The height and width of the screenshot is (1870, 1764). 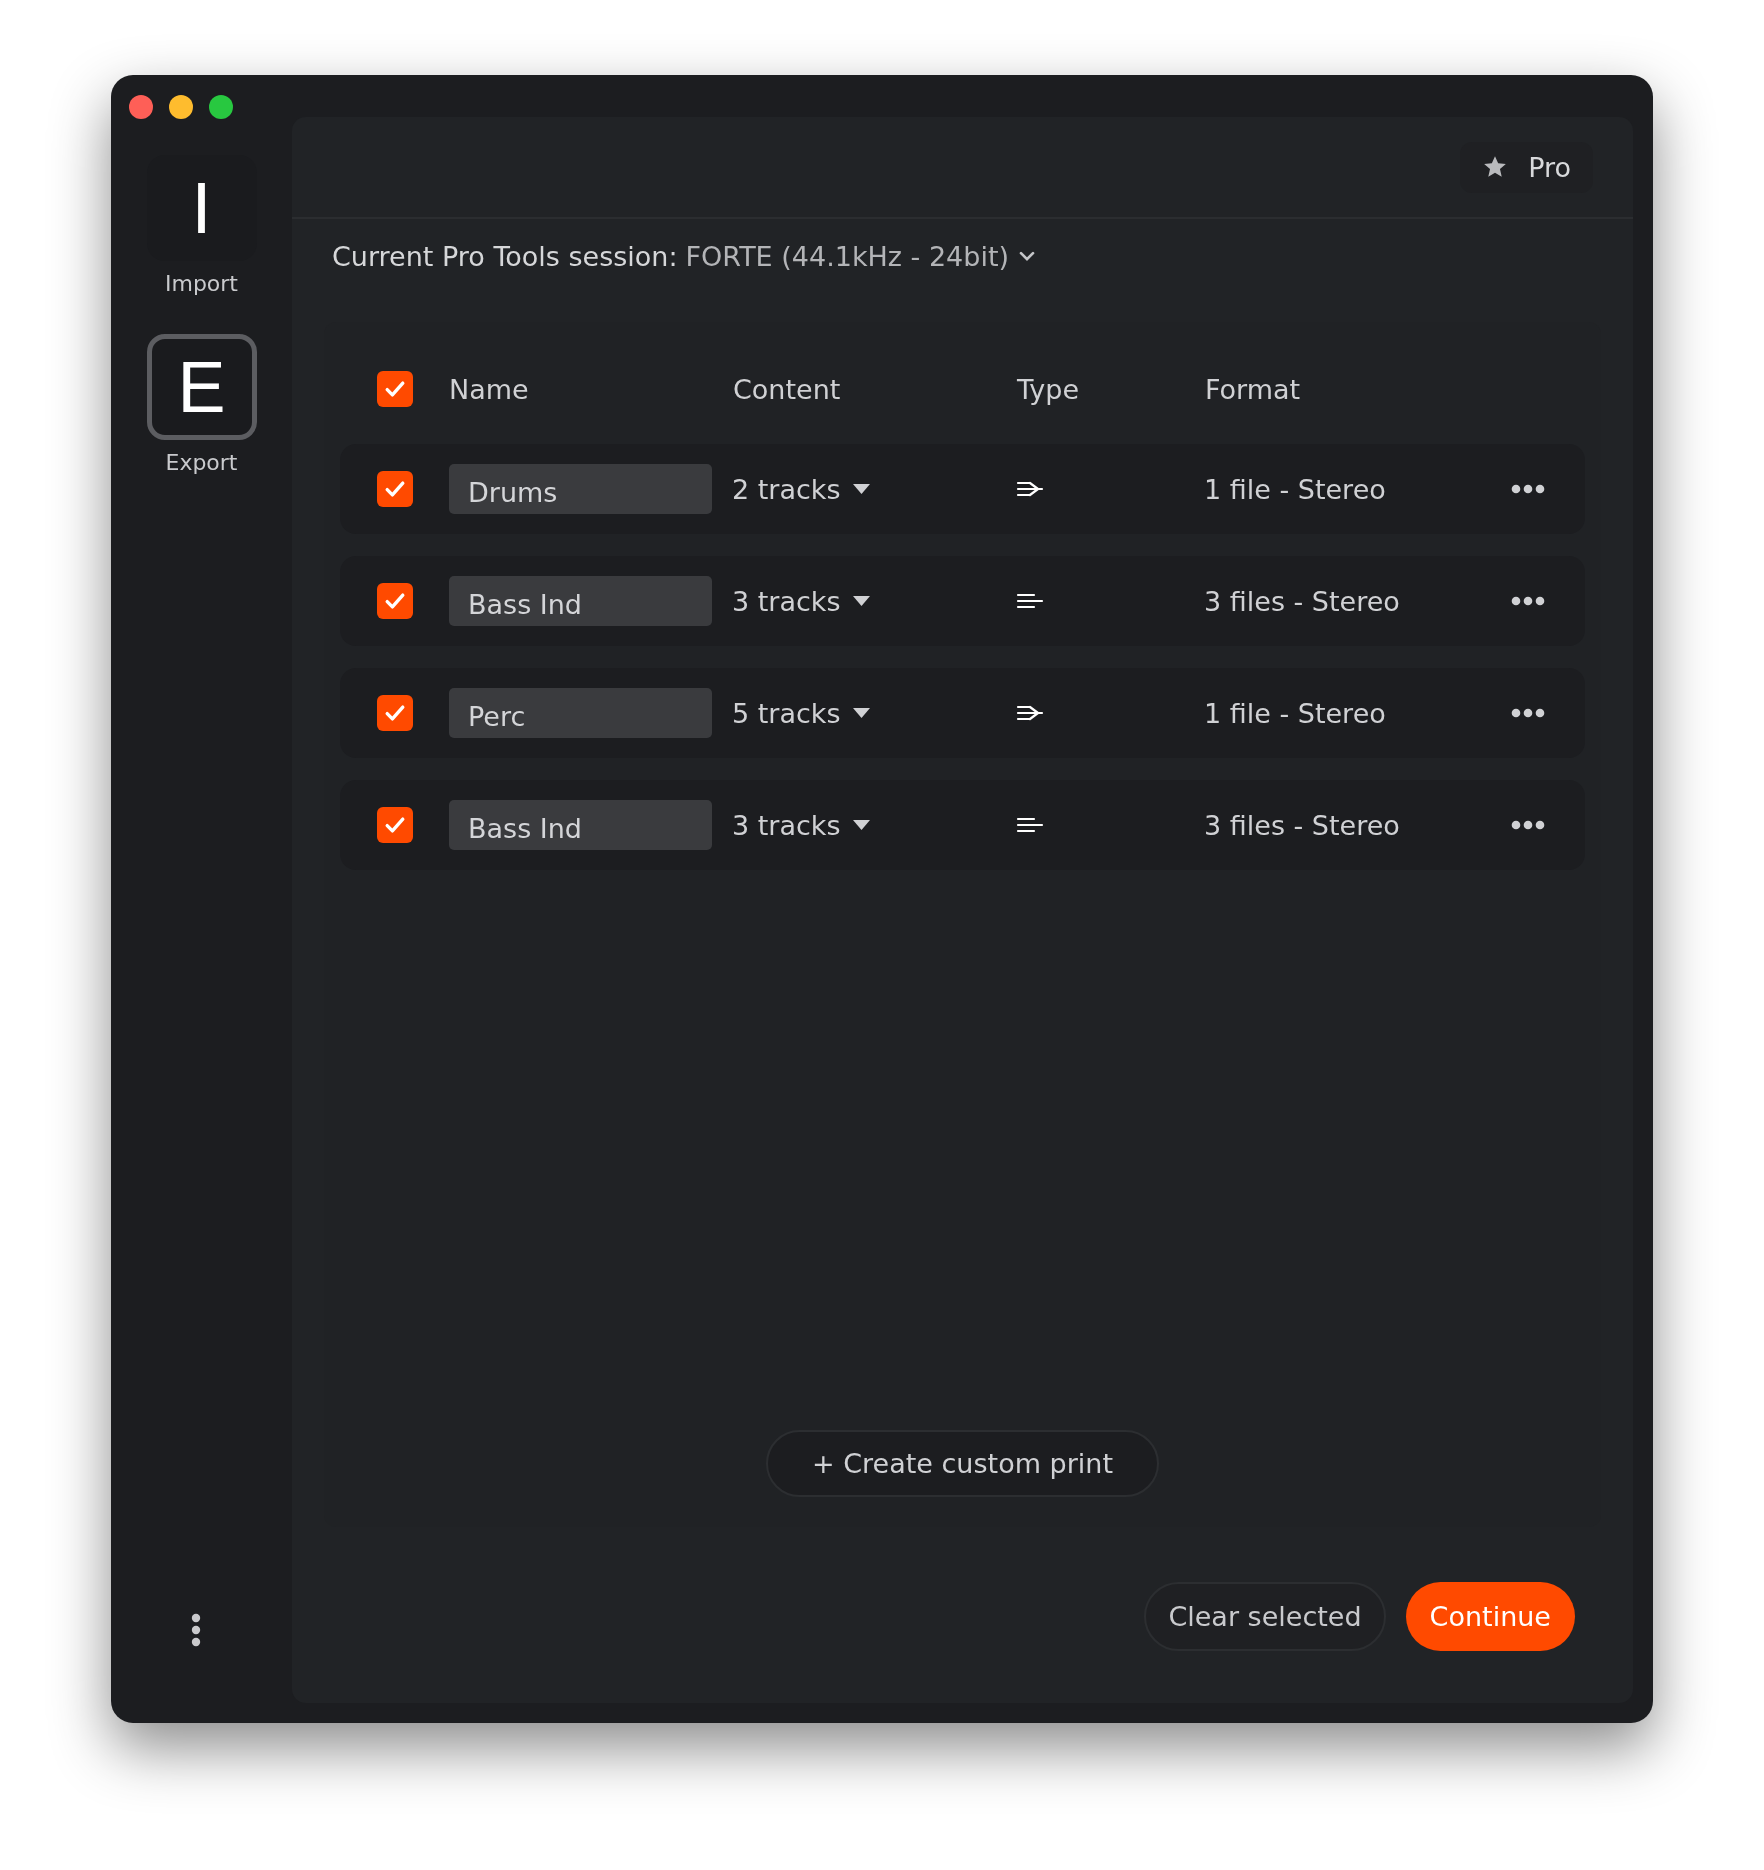 What do you see at coordinates (580, 713) in the screenshot?
I see `name-field: Perc` at bounding box center [580, 713].